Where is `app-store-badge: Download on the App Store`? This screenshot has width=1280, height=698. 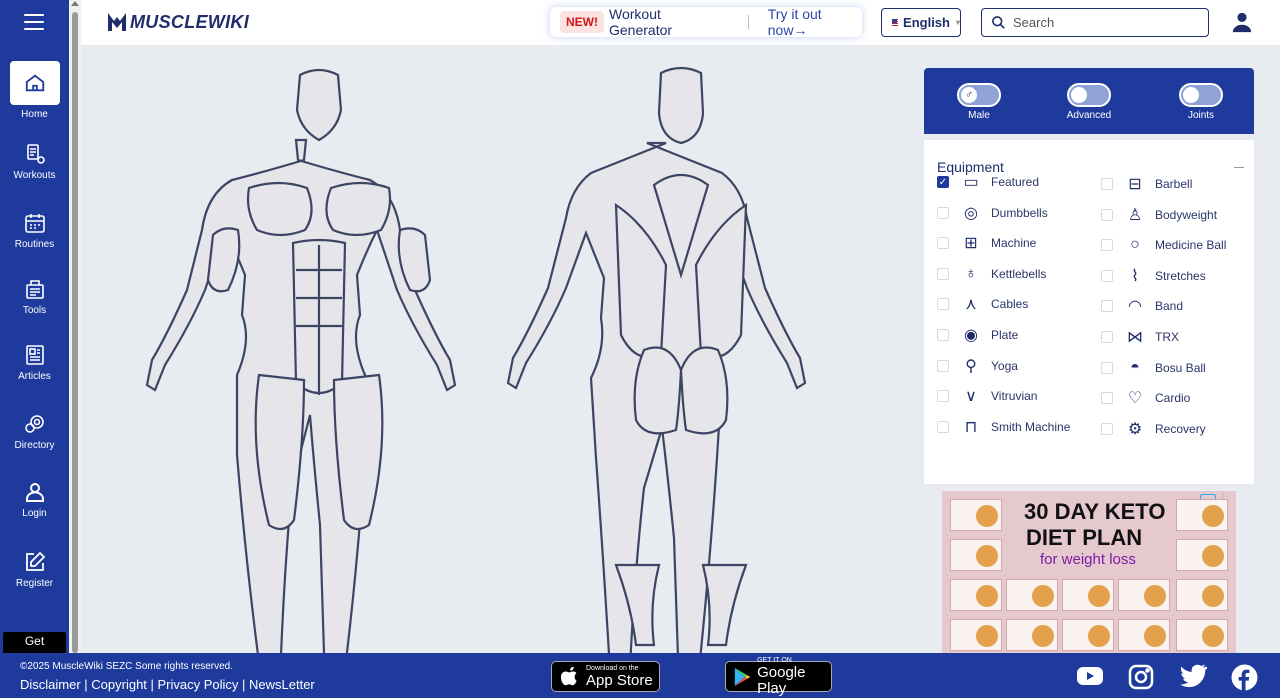 app-store-badge: Download on the App Store is located at coordinates (605, 676).